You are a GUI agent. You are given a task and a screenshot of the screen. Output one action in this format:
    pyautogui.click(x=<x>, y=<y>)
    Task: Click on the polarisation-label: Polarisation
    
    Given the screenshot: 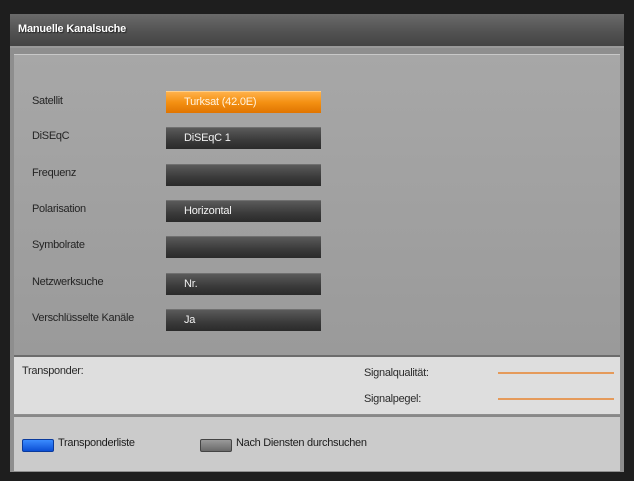 What is the action you would take?
    pyautogui.click(x=59, y=209)
    